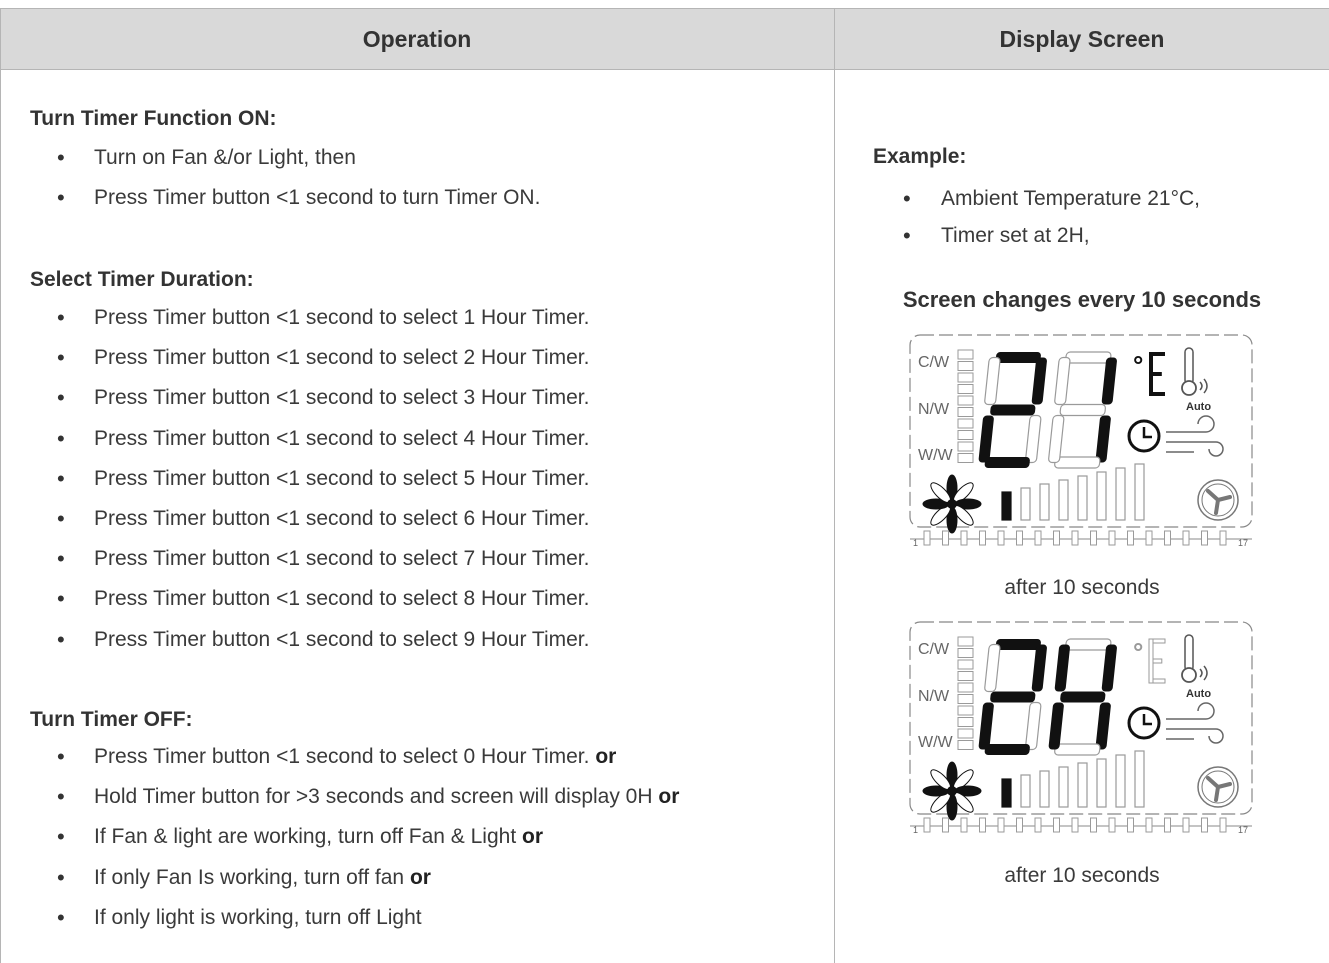 The width and height of the screenshot is (1329, 963). I want to click on list-item: If only Fan Is working, turn off fan or, so click(339, 883).